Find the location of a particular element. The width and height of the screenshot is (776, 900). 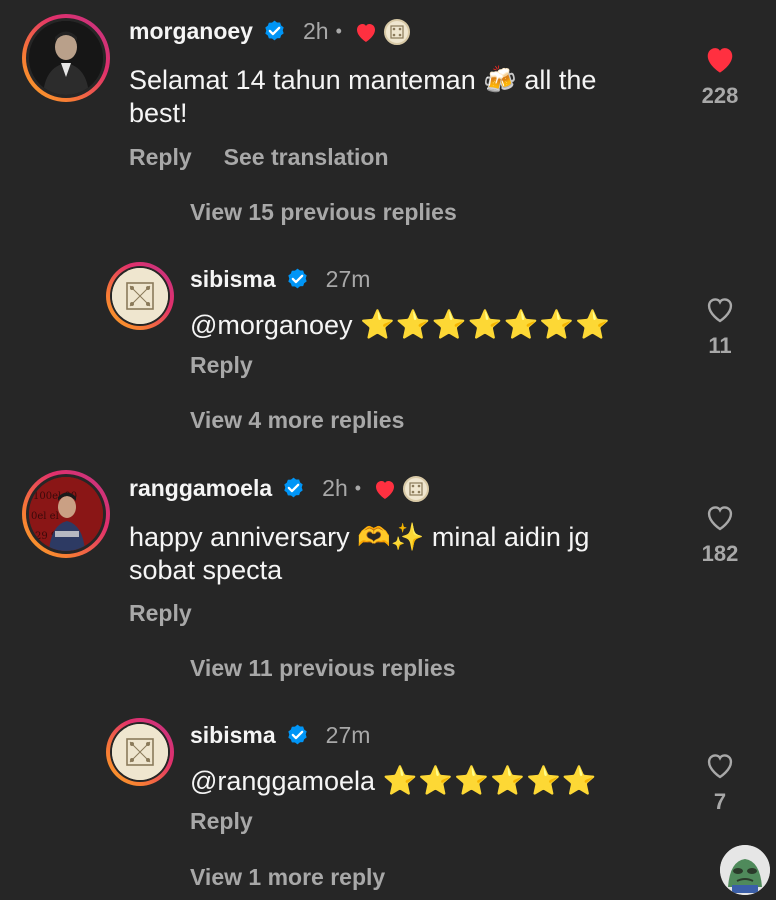

comment-text: @morganoey ⭐⭐⭐⭐⭐⭐⭐ is located at coordinates (400, 325).